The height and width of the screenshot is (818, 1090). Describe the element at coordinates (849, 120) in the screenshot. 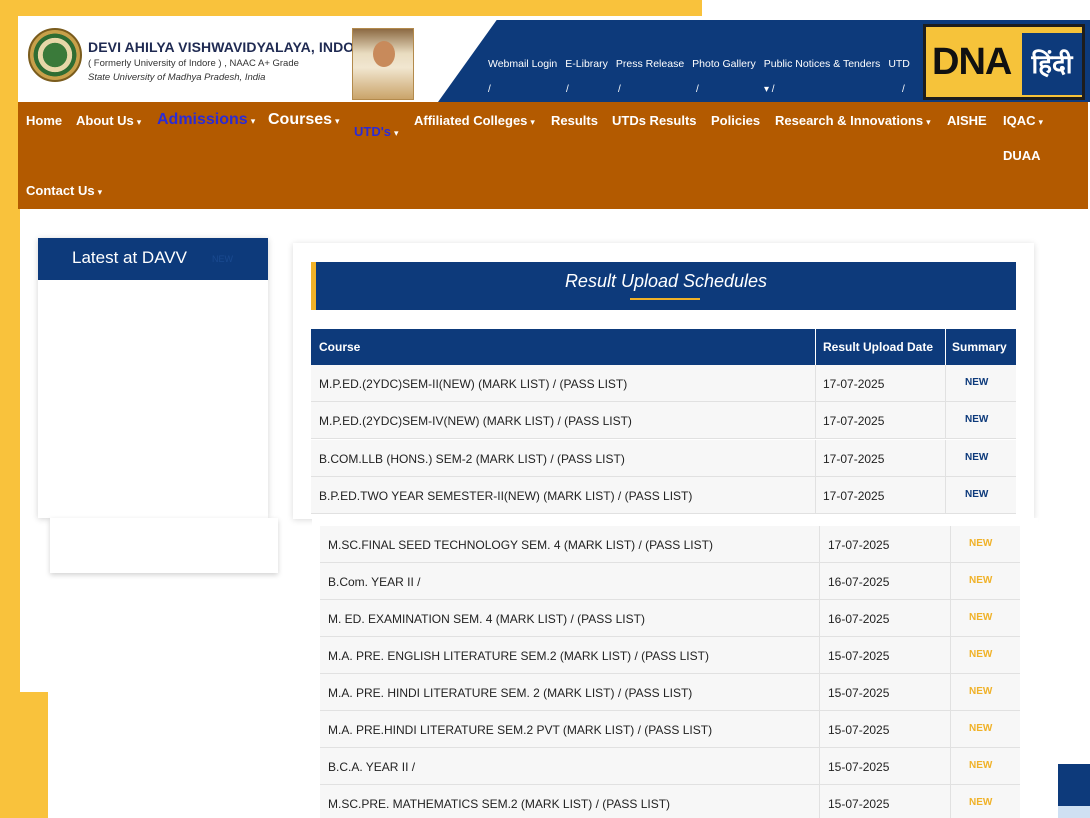

I see `nav-research-label: Research & Innovations` at that location.